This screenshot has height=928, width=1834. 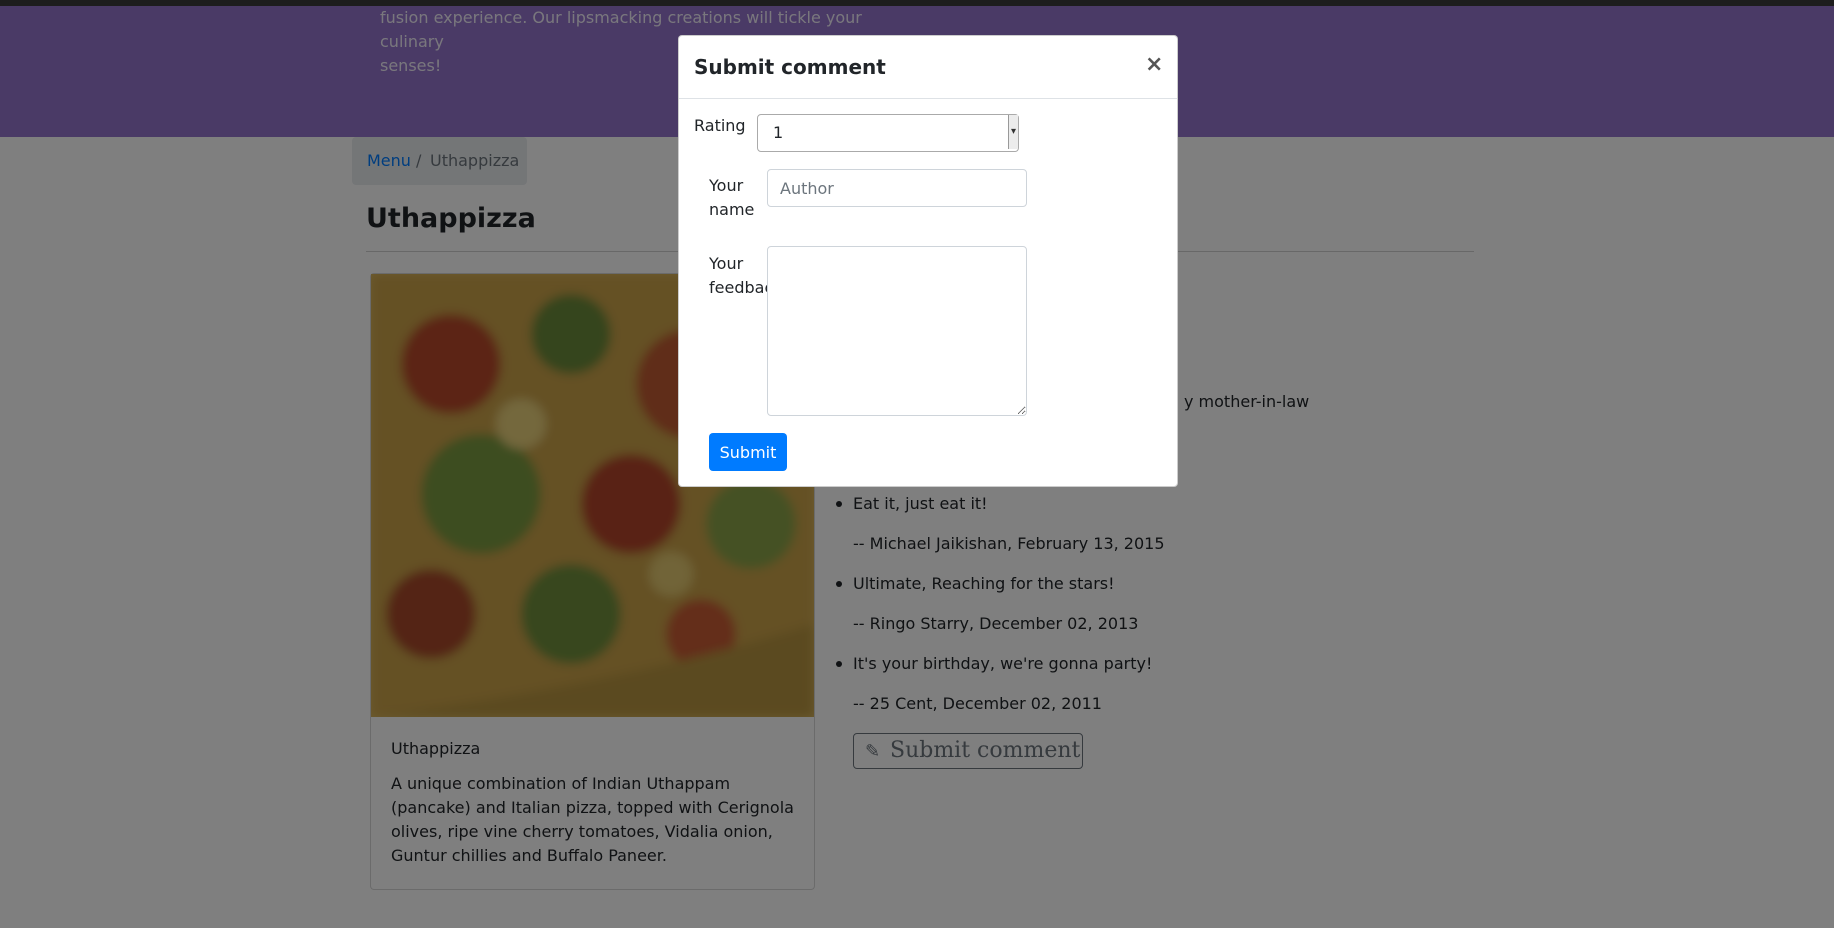 What do you see at coordinates (897, 188) in the screenshot?
I see `author-input` at bounding box center [897, 188].